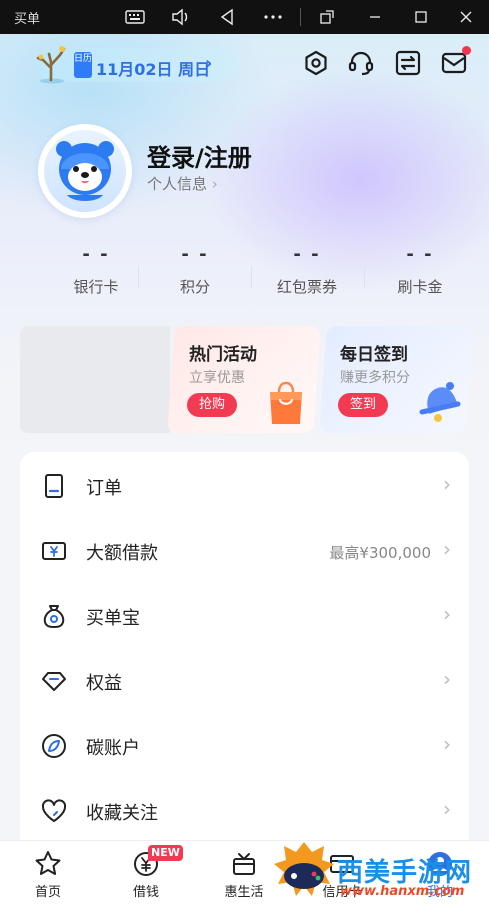 The image size is (489, 905). I want to click on personal-info-link: 个人信息 ›, so click(182, 183).